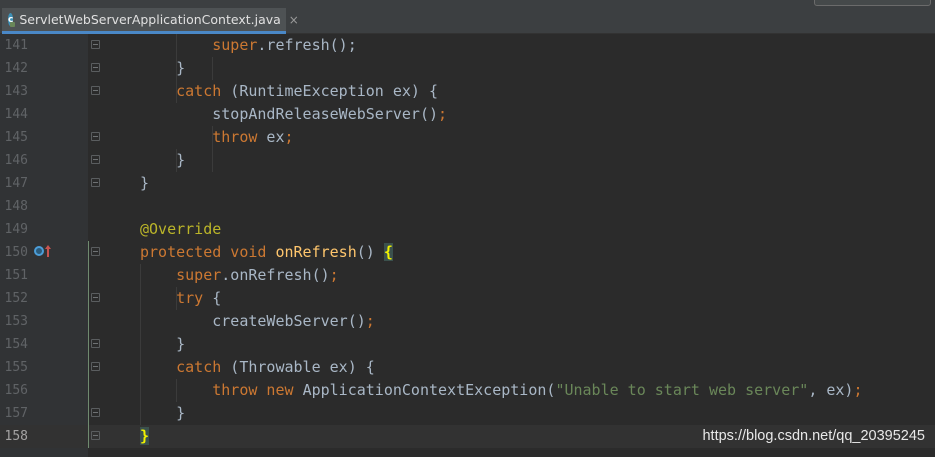 Image resolution: width=935 pixels, height=457 pixels. What do you see at coordinates (16, 298) in the screenshot?
I see `line-number: 152` at bounding box center [16, 298].